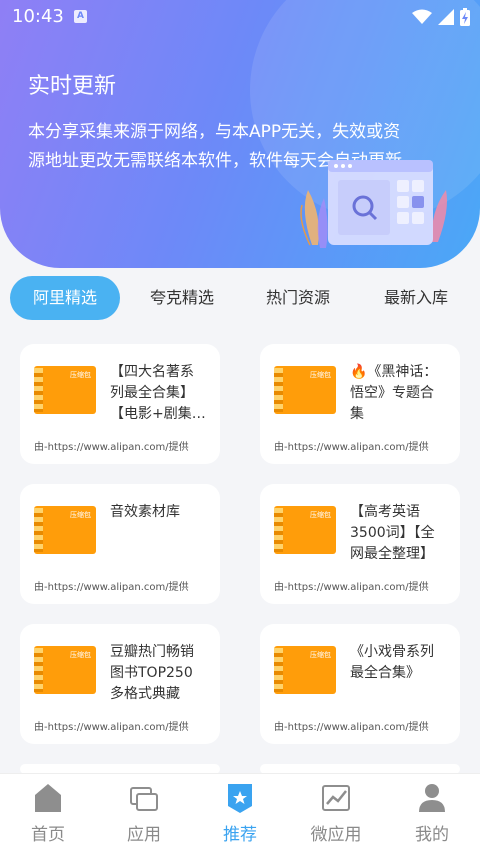  Describe the element at coordinates (336, 798) in the screenshot. I see `chart-icon` at that location.